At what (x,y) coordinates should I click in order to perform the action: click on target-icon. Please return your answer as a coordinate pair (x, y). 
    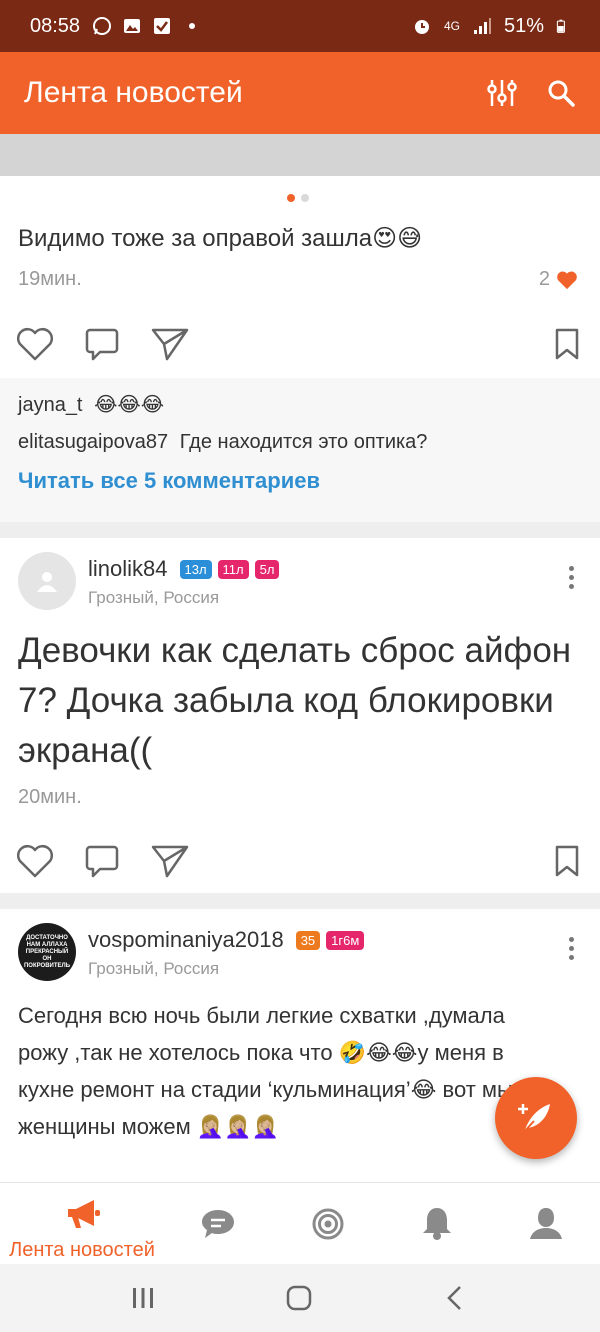
    Looking at the image, I should click on (328, 1224).